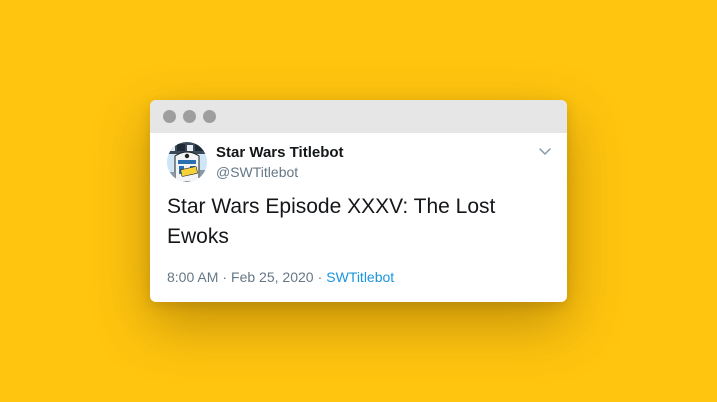 This screenshot has width=717, height=402. I want to click on tweet-date: Feb 25, 2020, so click(272, 277).